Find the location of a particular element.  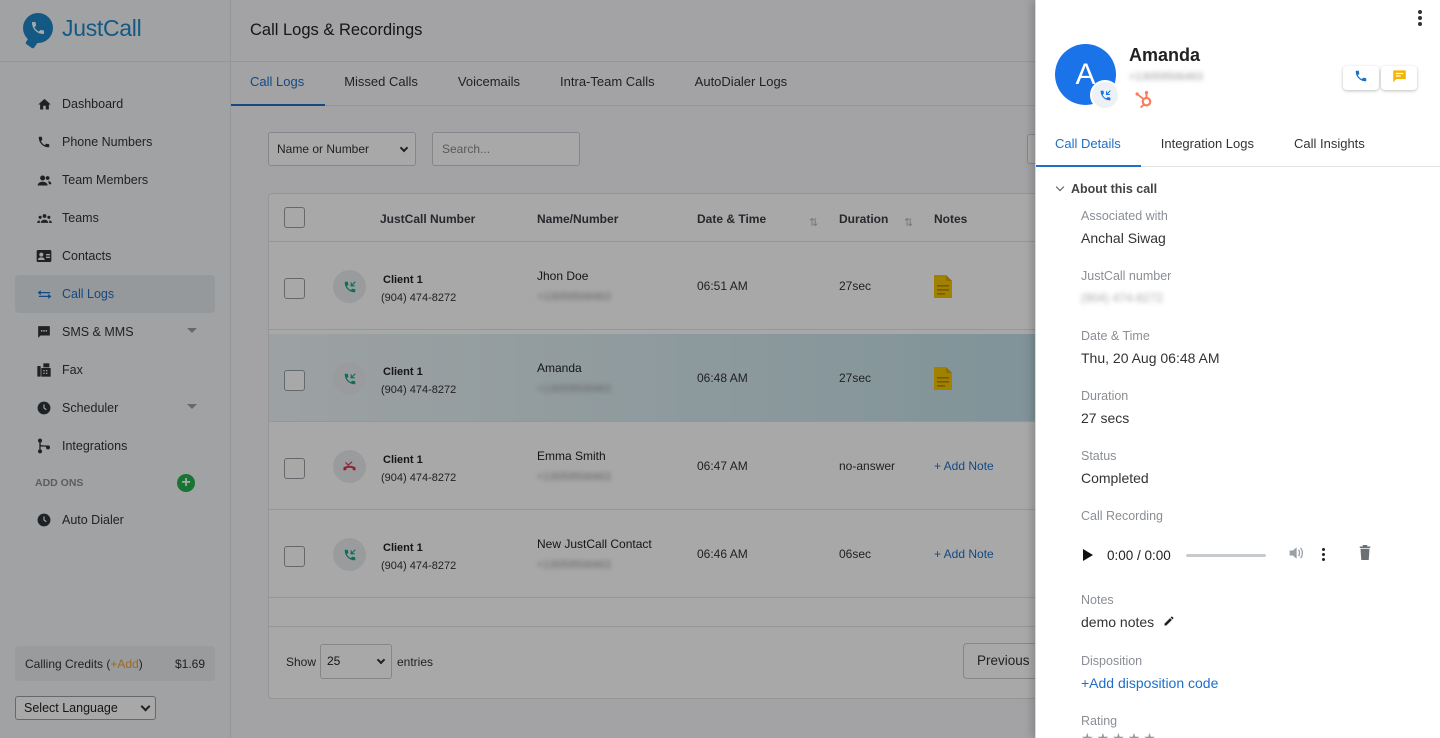

client-name: Client 1 is located at coordinates (403, 460).